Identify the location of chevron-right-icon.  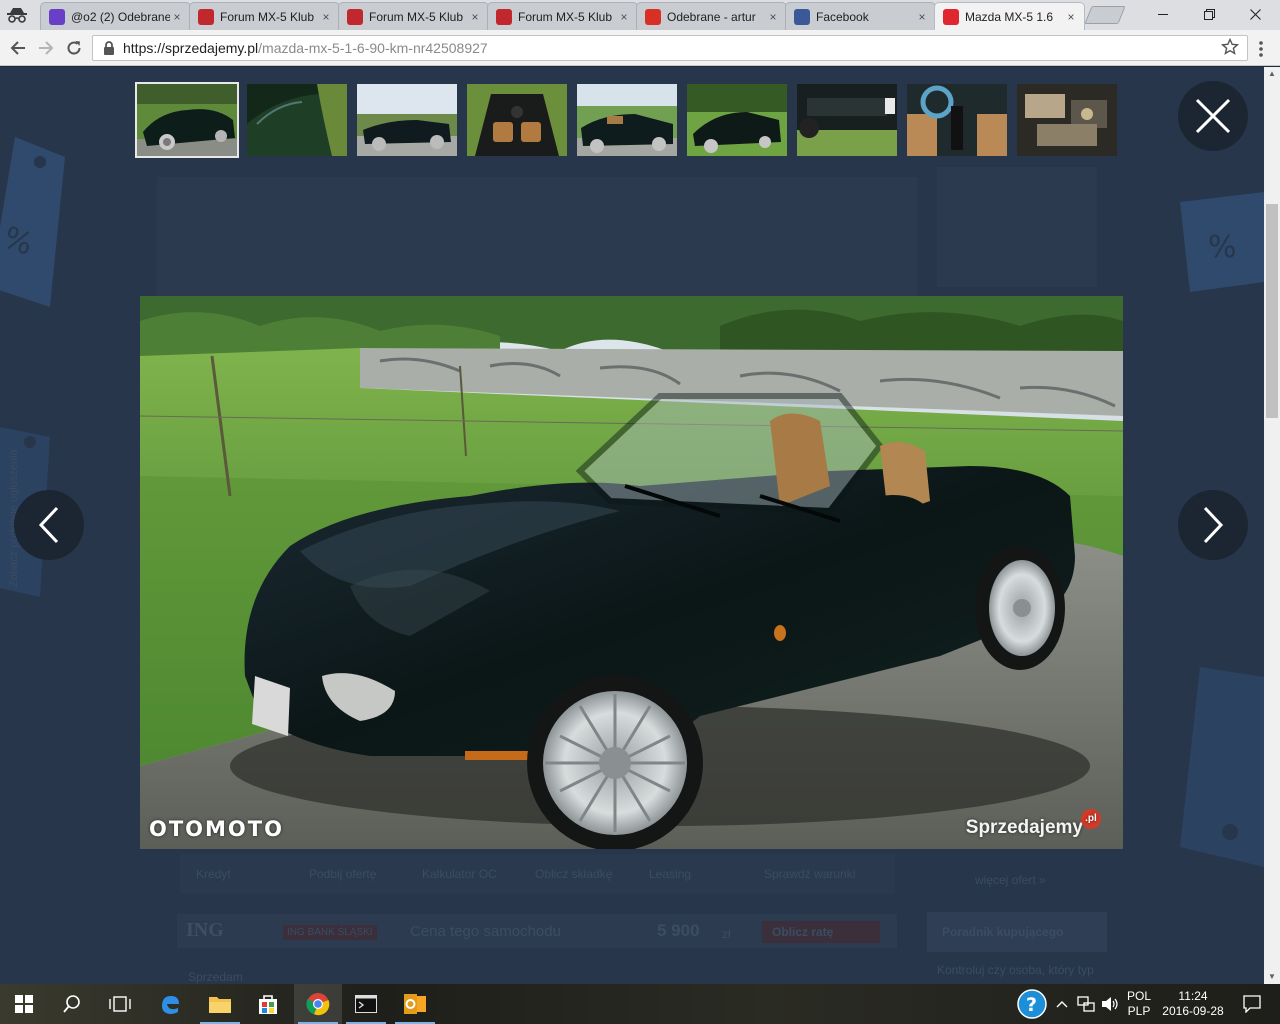
(1213, 525).